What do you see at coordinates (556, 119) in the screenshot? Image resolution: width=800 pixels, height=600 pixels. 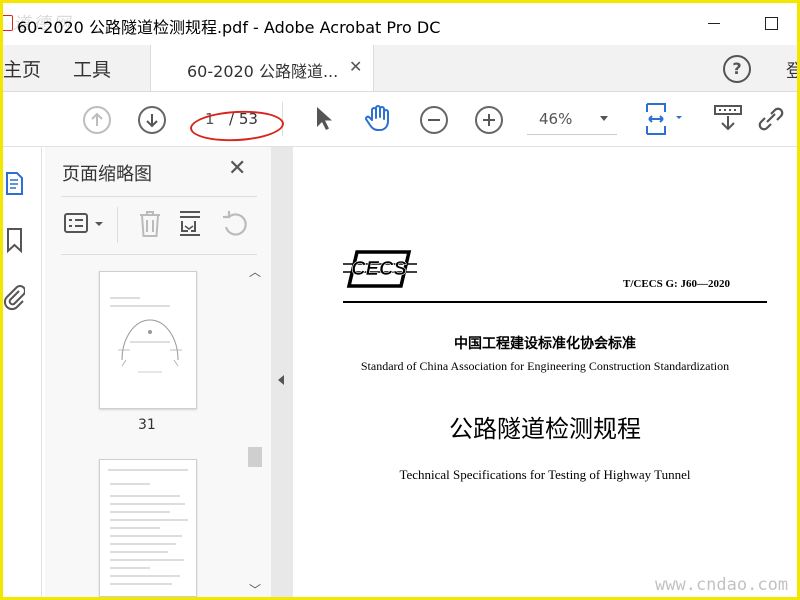 I see `zoom-value: 46%` at bounding box center [556, 119].